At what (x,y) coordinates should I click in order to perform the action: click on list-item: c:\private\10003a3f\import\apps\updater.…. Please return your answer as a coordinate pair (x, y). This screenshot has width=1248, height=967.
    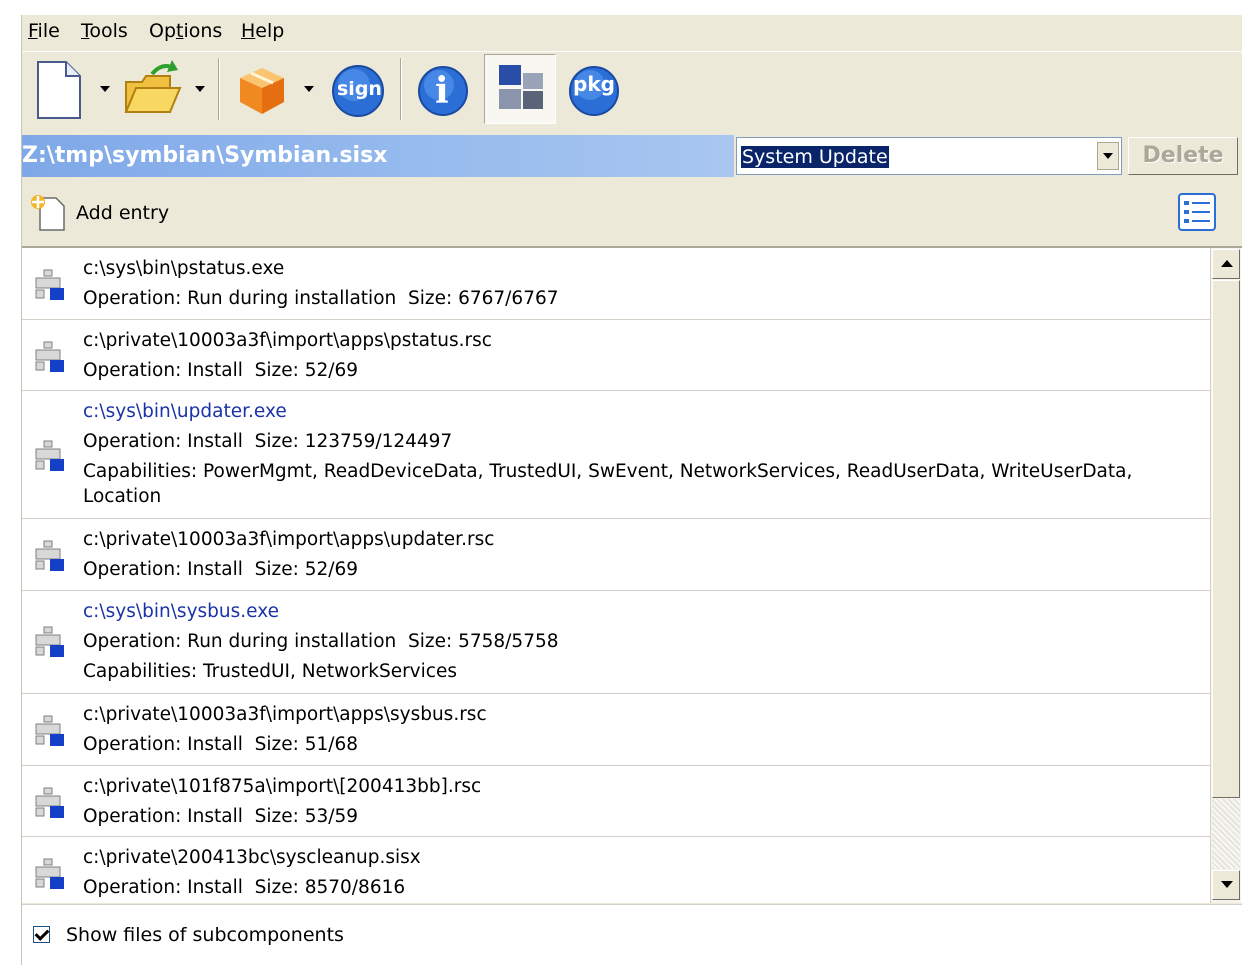
    Looking at the image, I should click on (616, 555).